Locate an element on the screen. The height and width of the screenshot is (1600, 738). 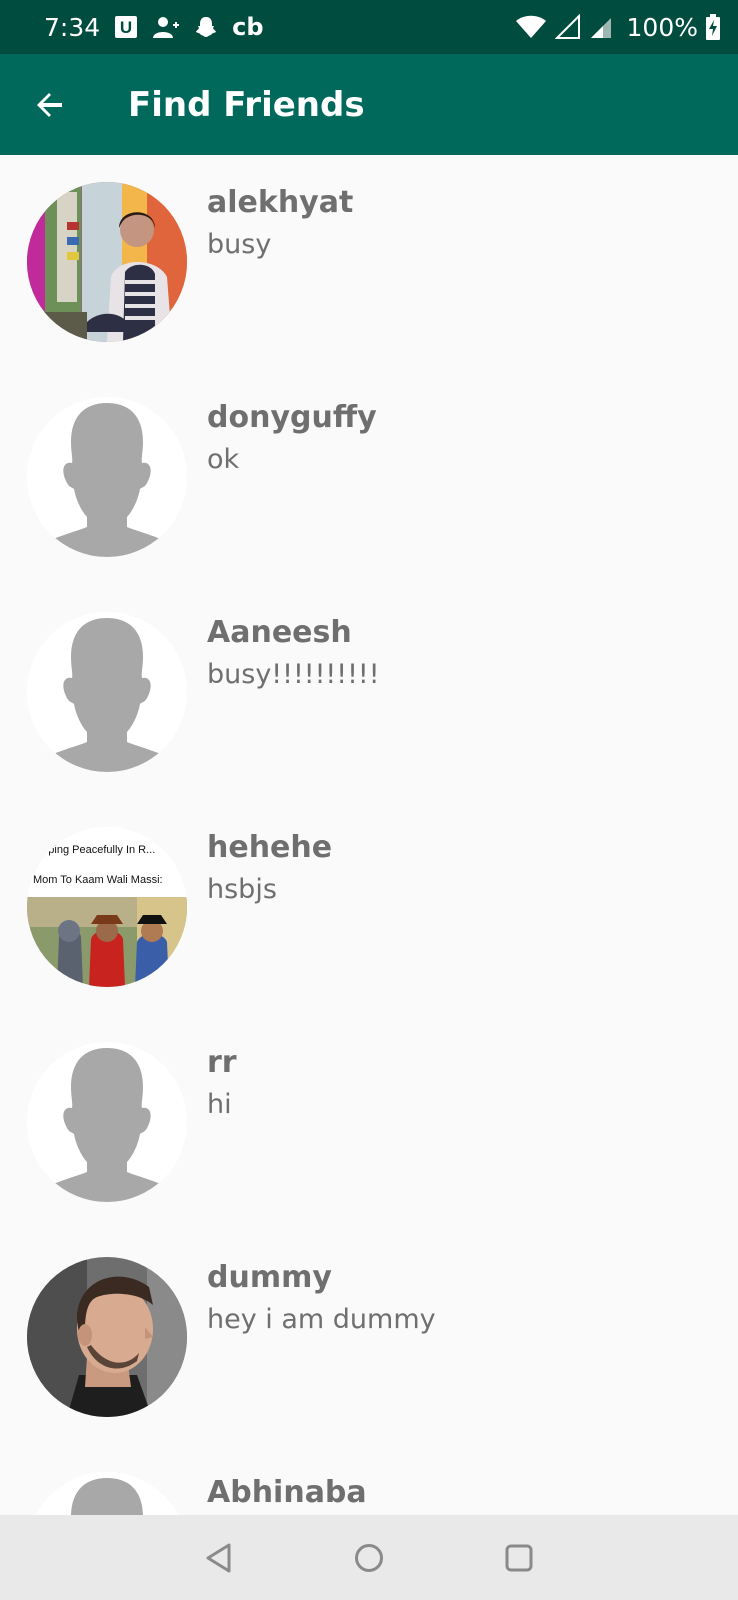
friend-status: ok is located at coordinates (223, 459).